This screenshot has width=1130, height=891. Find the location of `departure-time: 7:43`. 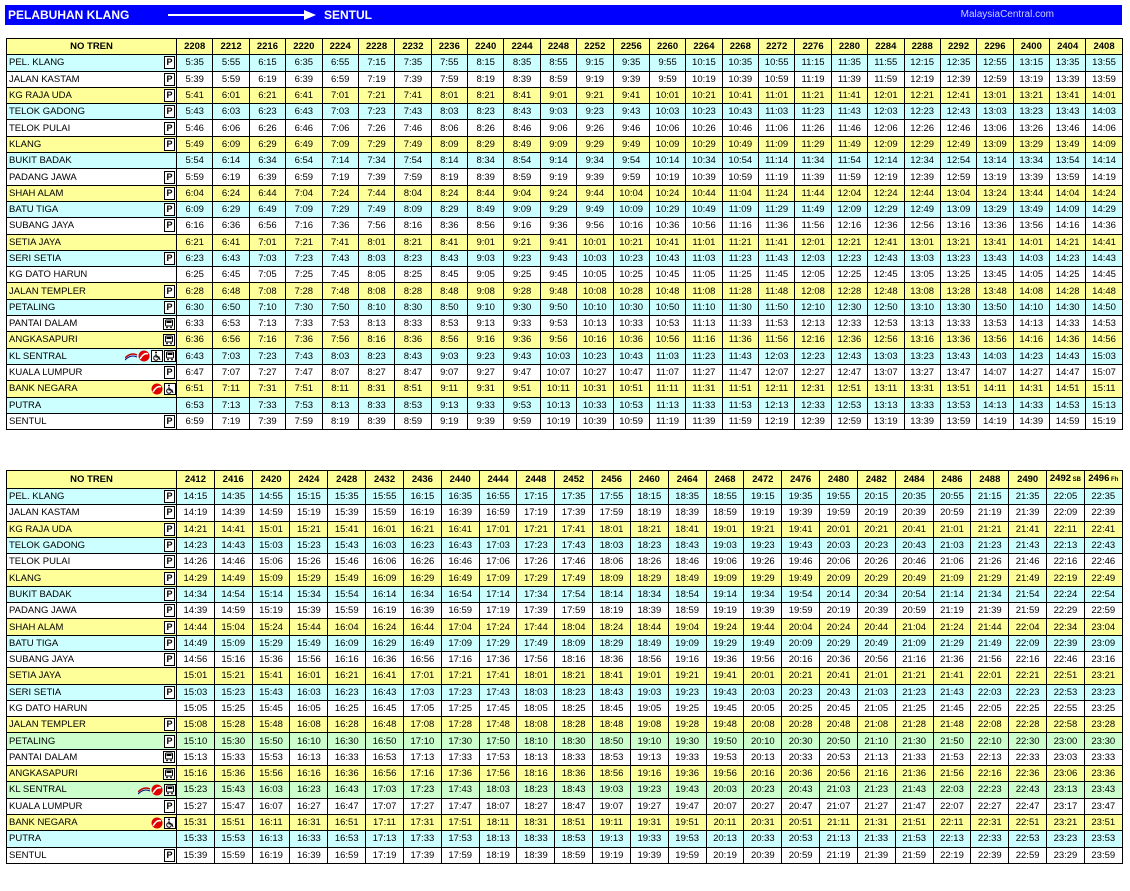

departure-time: 7:43 is located at coordinates (340, 258).